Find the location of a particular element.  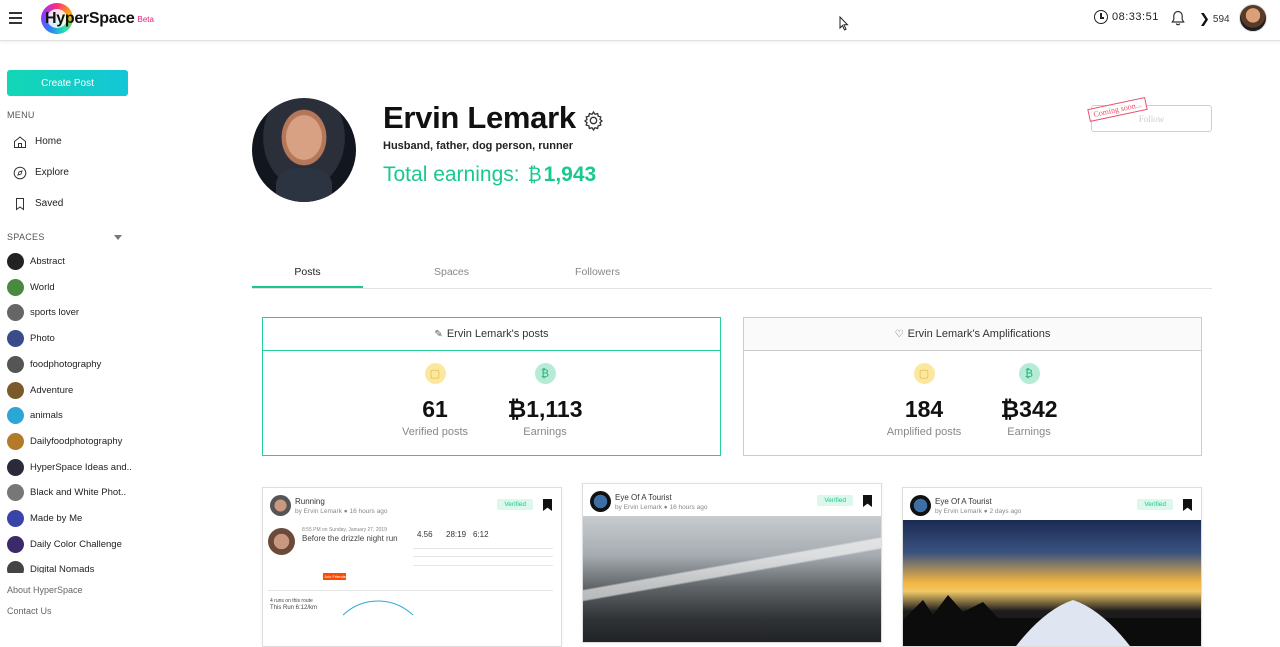

clock-icon is located at coordinates (1101, 17).